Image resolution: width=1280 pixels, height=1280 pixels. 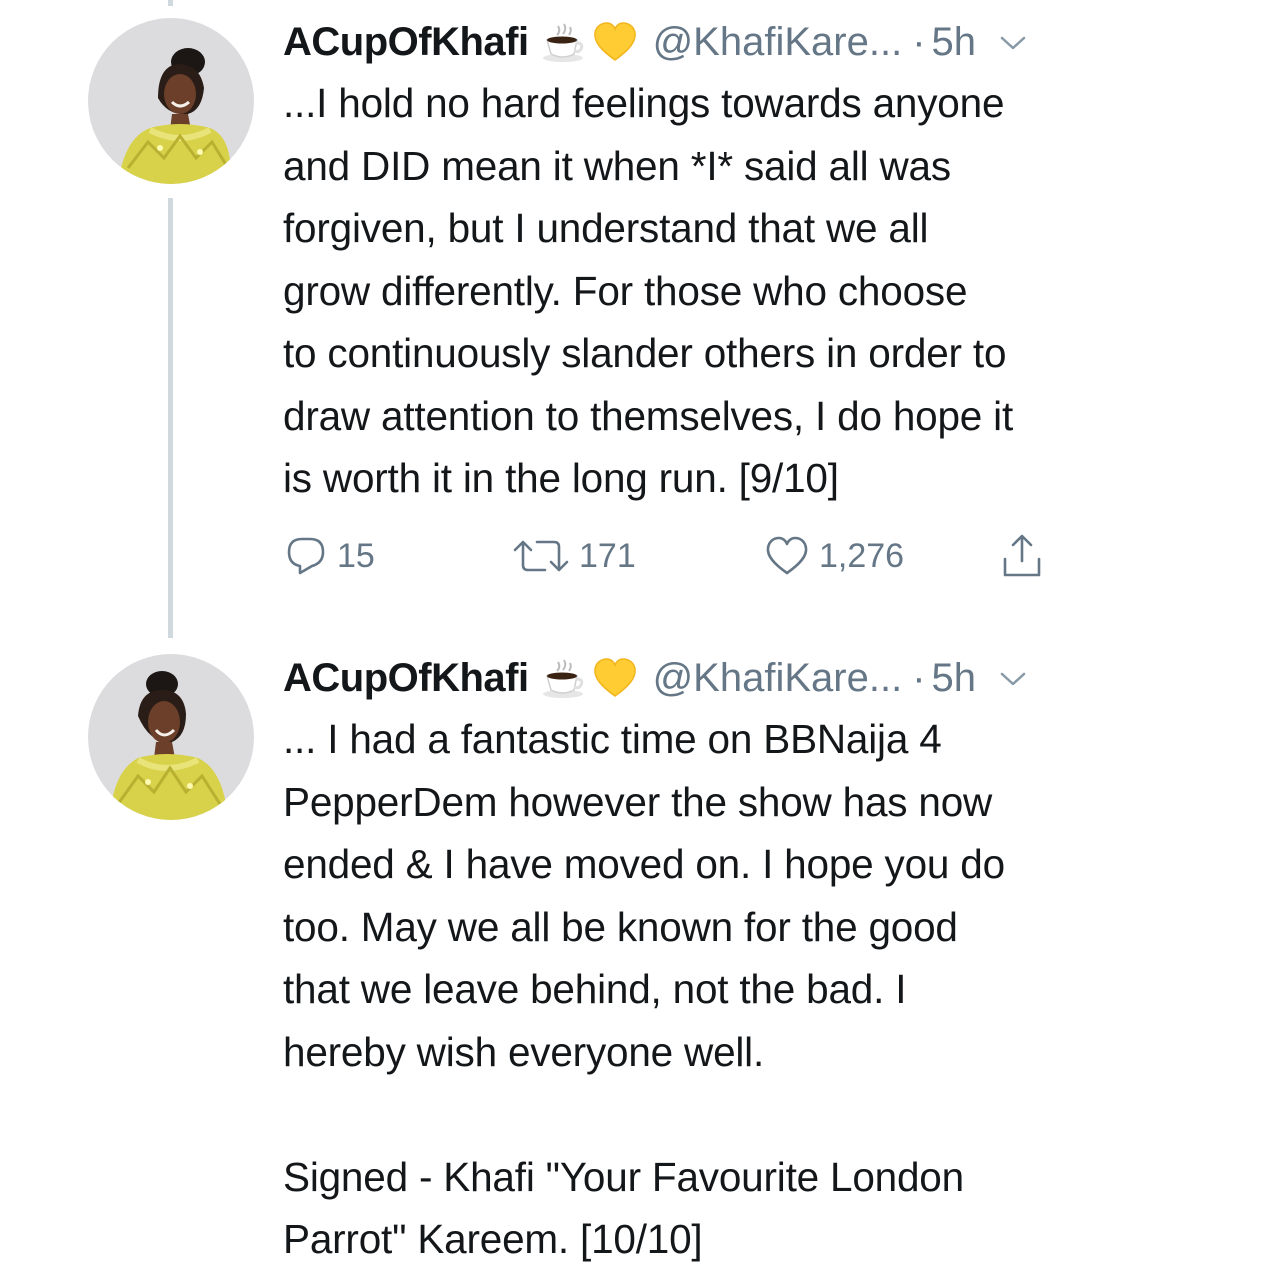 I want to click on reply-count: 15, so click(x=356, y=555).